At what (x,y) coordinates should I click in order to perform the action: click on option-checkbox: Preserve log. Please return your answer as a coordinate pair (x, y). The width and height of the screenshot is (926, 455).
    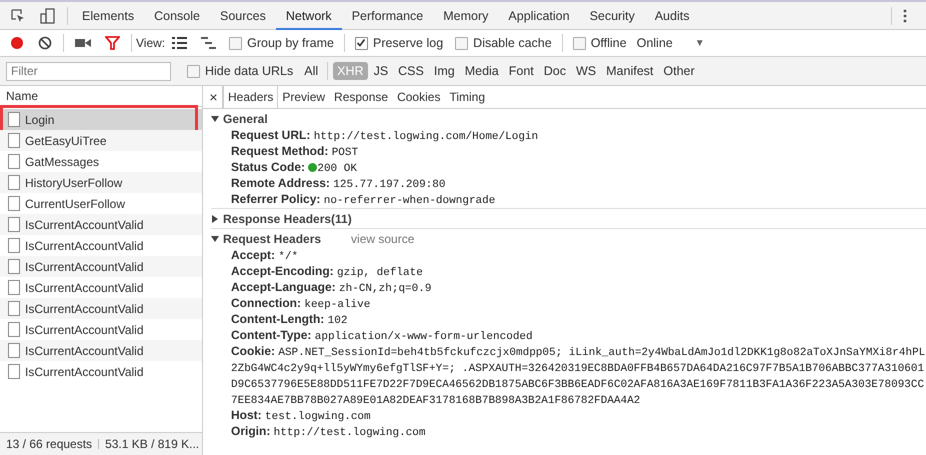
    Looking at the image, I should click on (399, 43).